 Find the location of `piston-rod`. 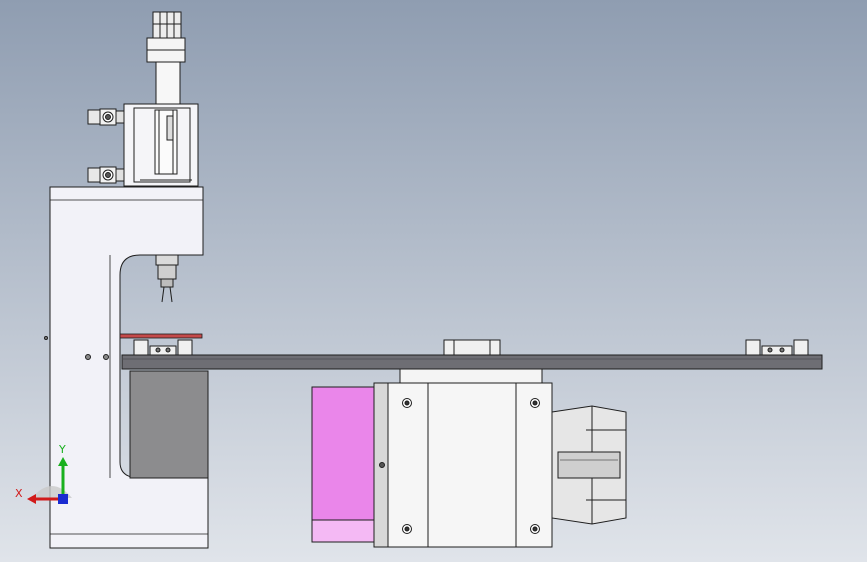

piston-rod is located at coordinates (168, 83).